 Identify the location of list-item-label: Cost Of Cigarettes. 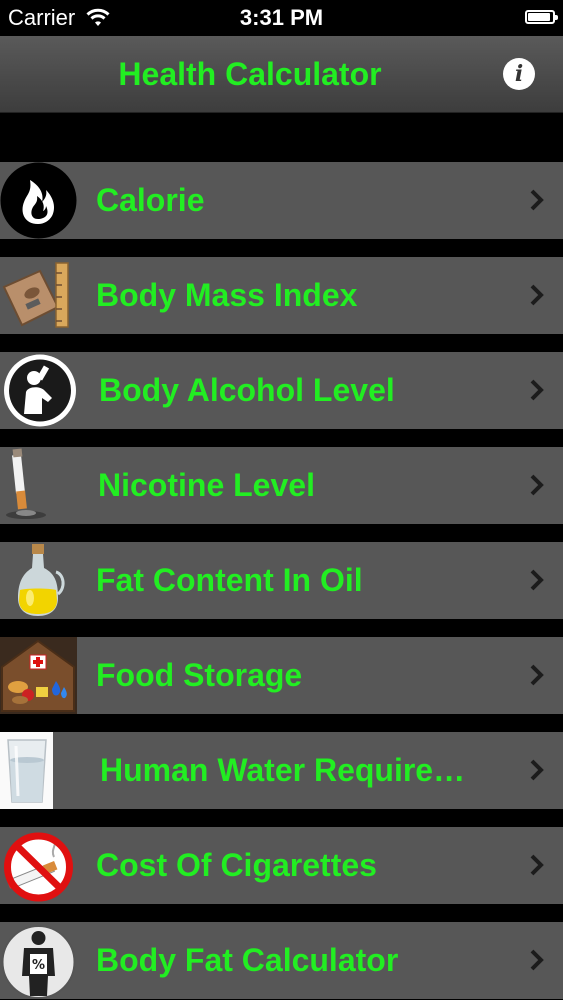
(236, 865).